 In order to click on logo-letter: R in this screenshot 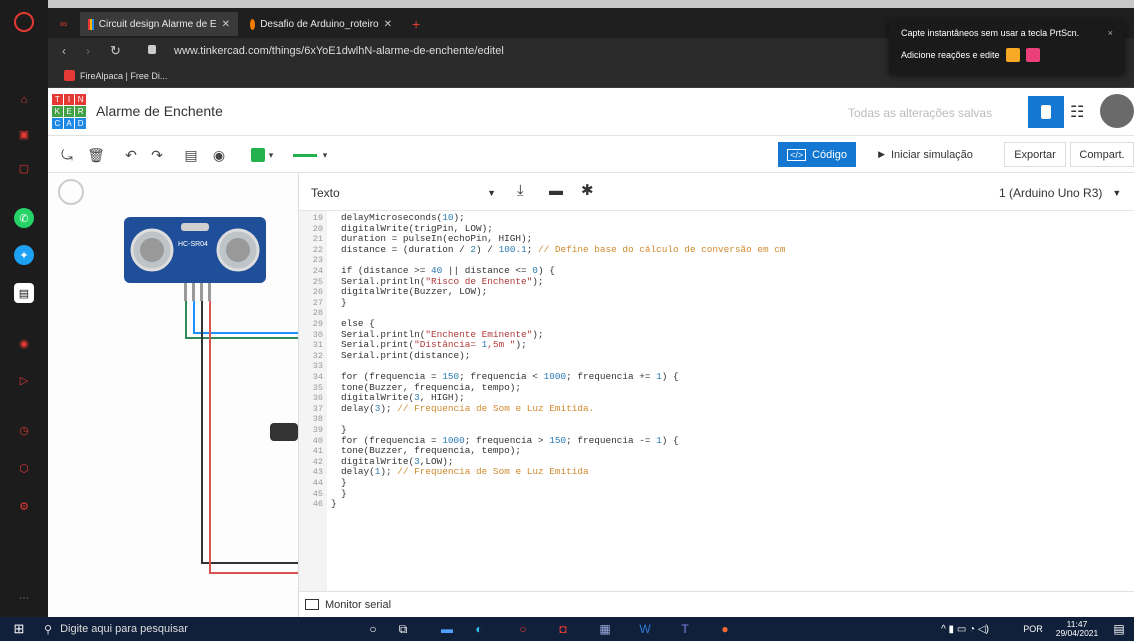, I will do `click(80, 111)`.